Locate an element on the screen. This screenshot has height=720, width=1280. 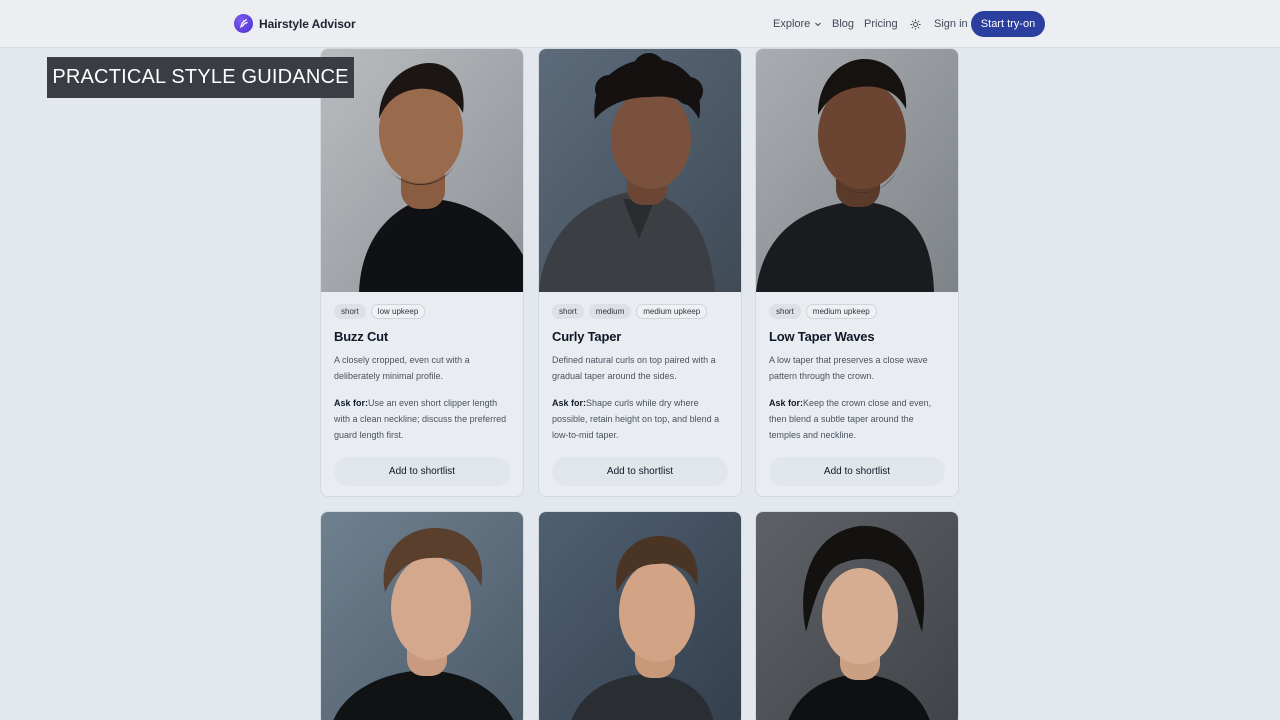
brand-name: Hairstyle Advisor is located at coordinates (307, 23).